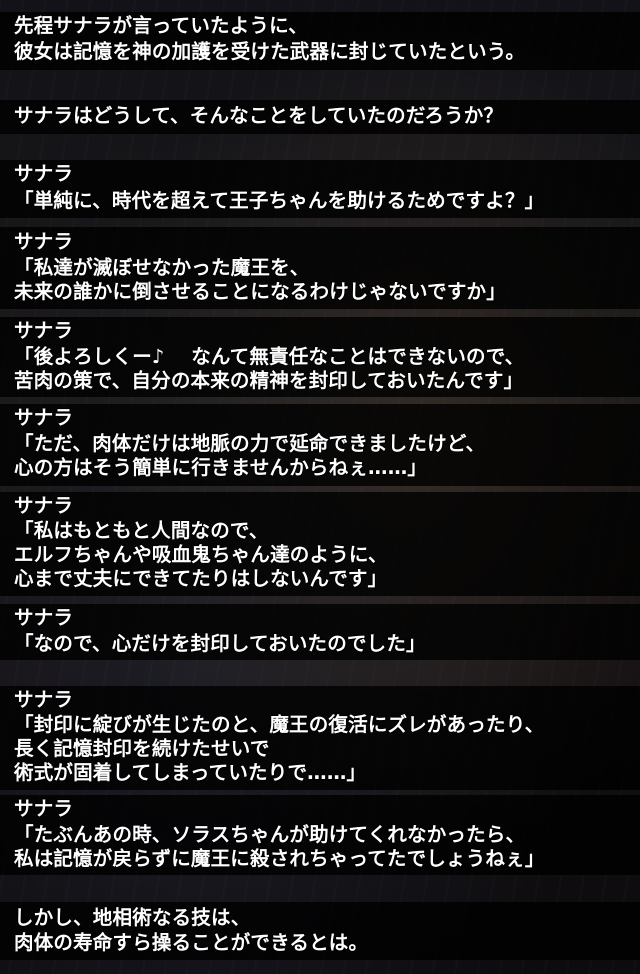  What do you see at coordinates (269, 380) in the screenshot?
I see `dialogue-line: 苦肉の策で、自分の本来の精神を封印しておいたんです」` at bounding box center [269, 380].